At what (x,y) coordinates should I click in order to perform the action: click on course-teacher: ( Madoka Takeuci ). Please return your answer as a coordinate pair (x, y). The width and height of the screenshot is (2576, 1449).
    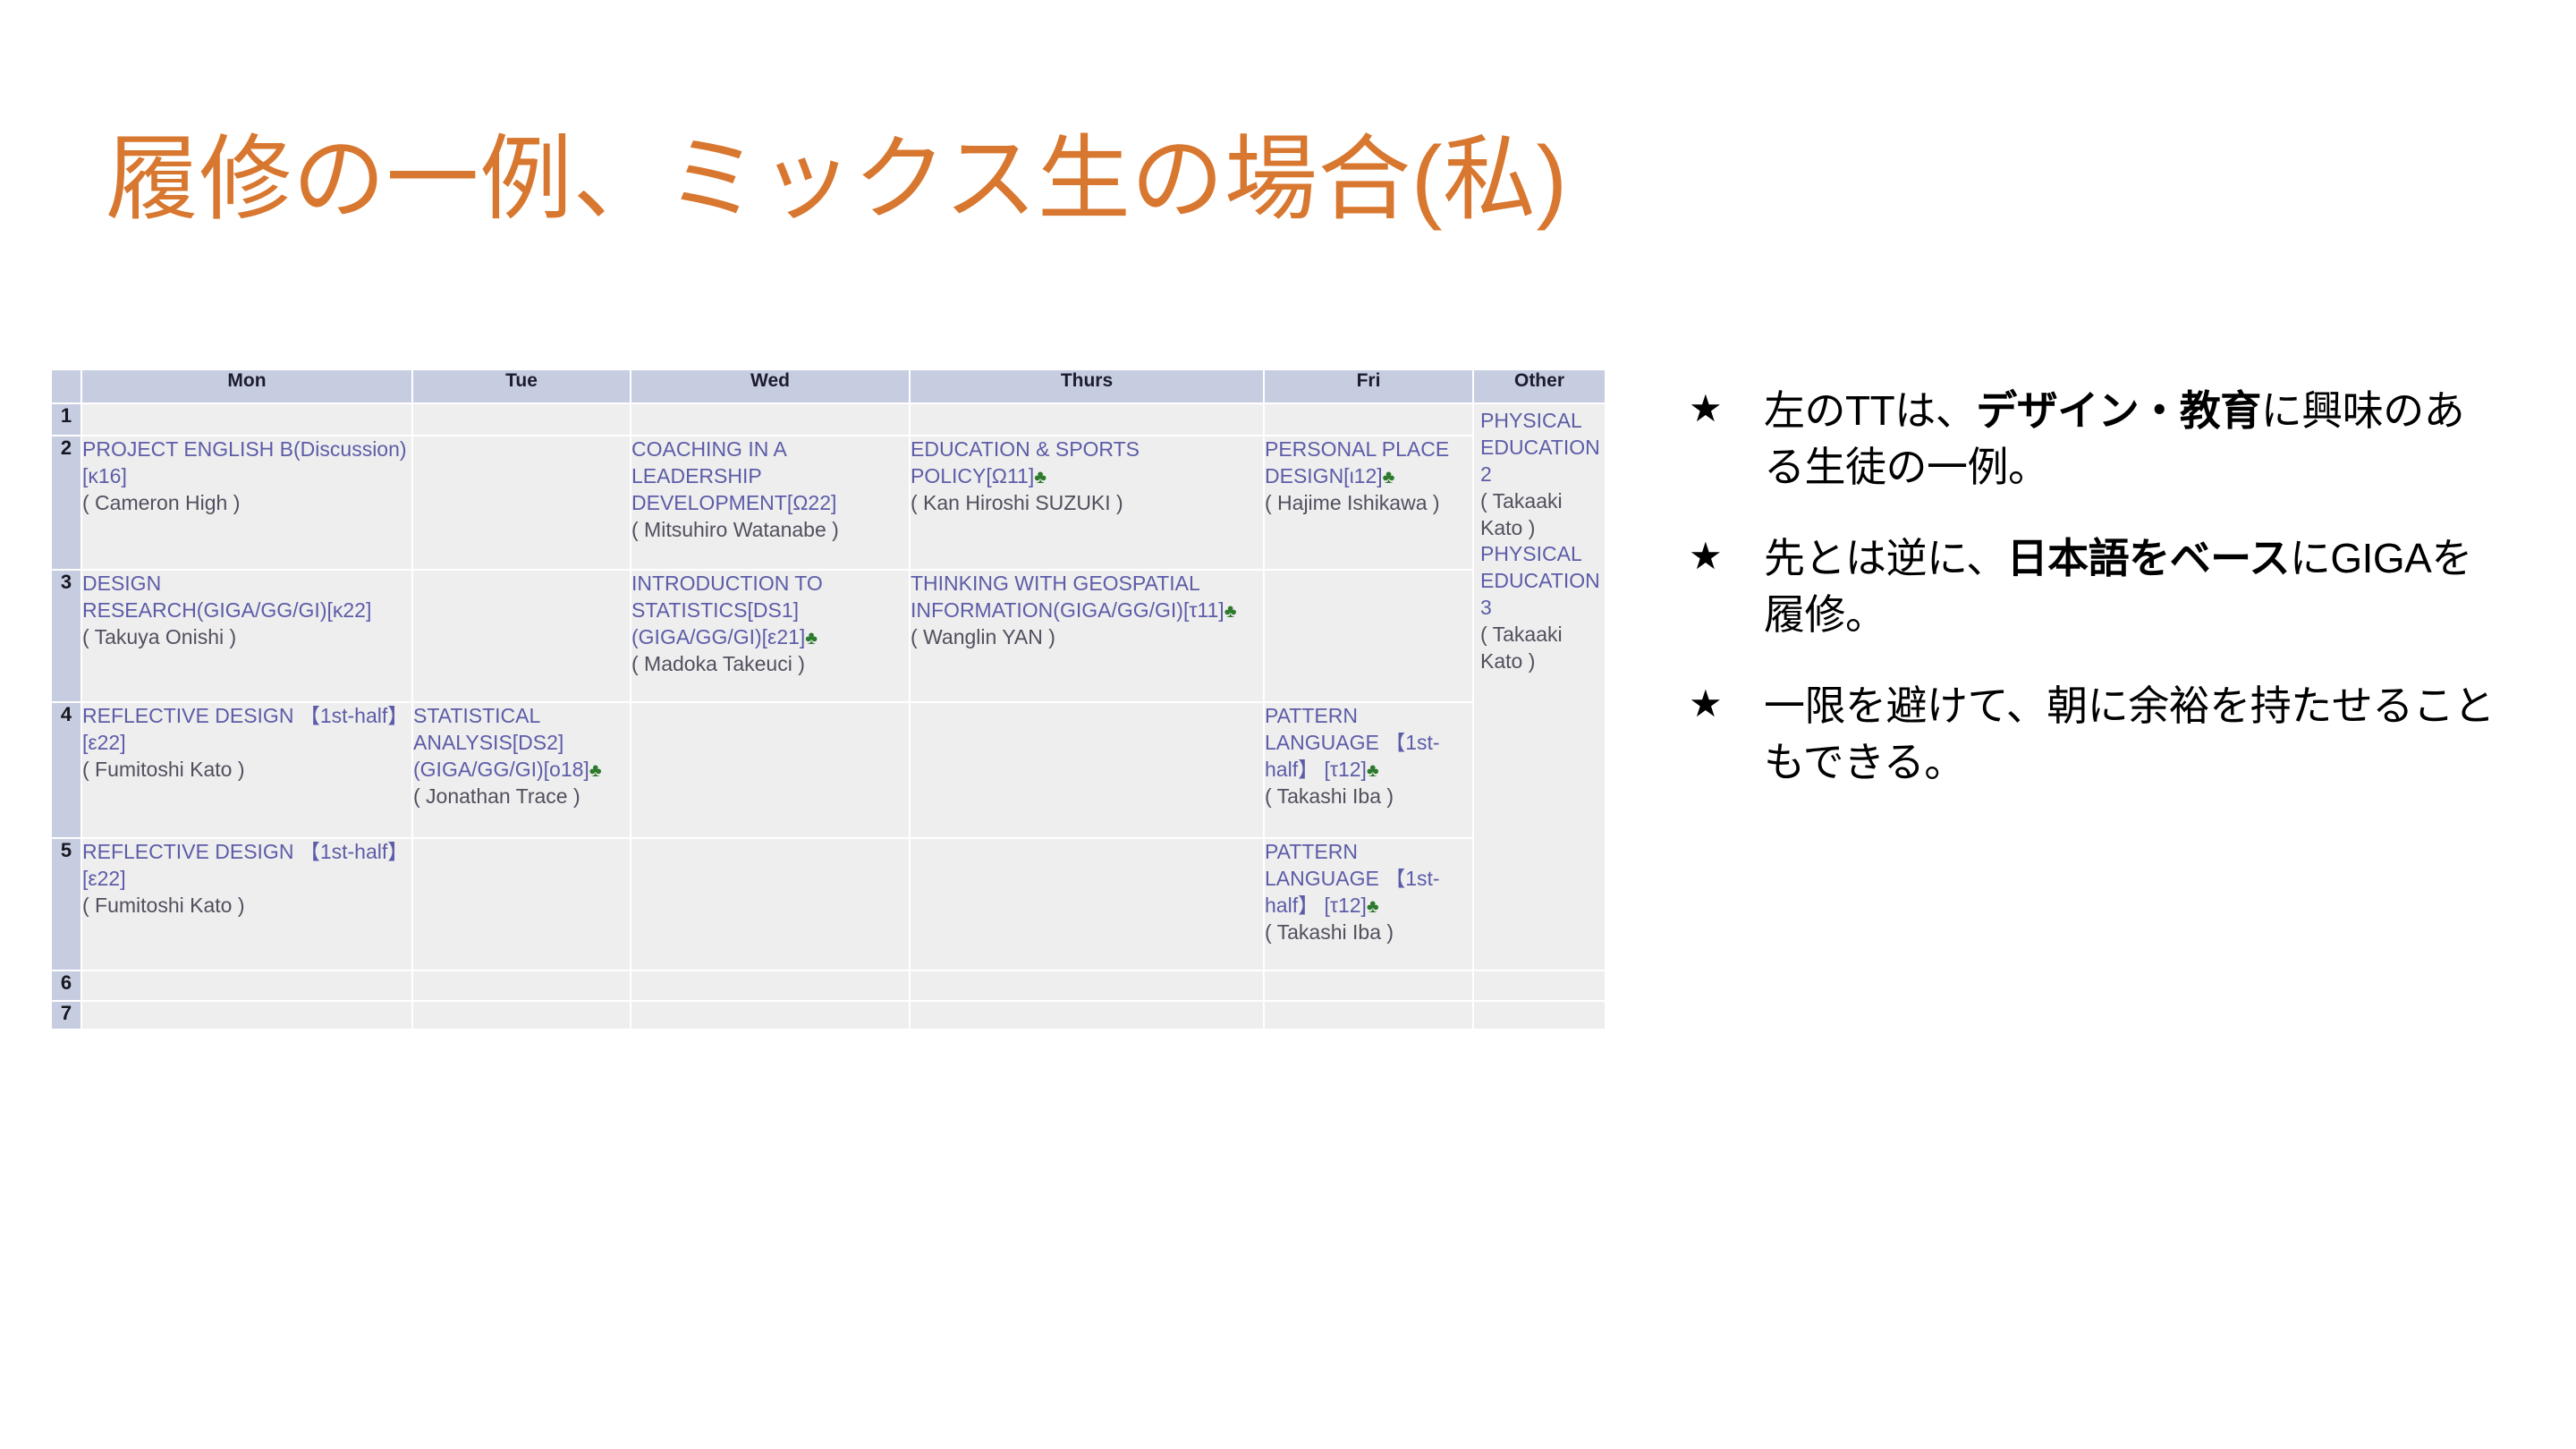
    Looking at the image, I should click on (718, 663).